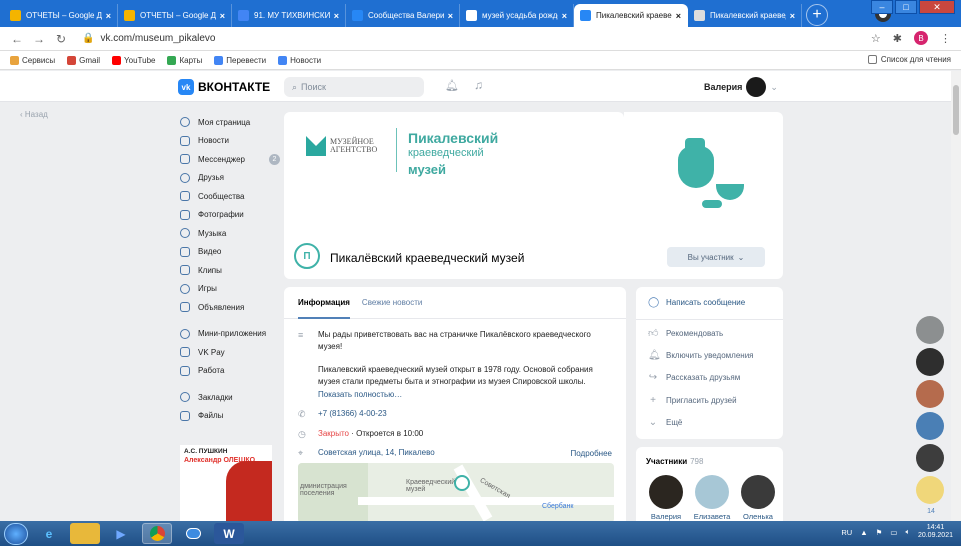  Describe the element at coordinates (897, 38) in the screenshot. I see `extensions-icon: ✱` at that location.